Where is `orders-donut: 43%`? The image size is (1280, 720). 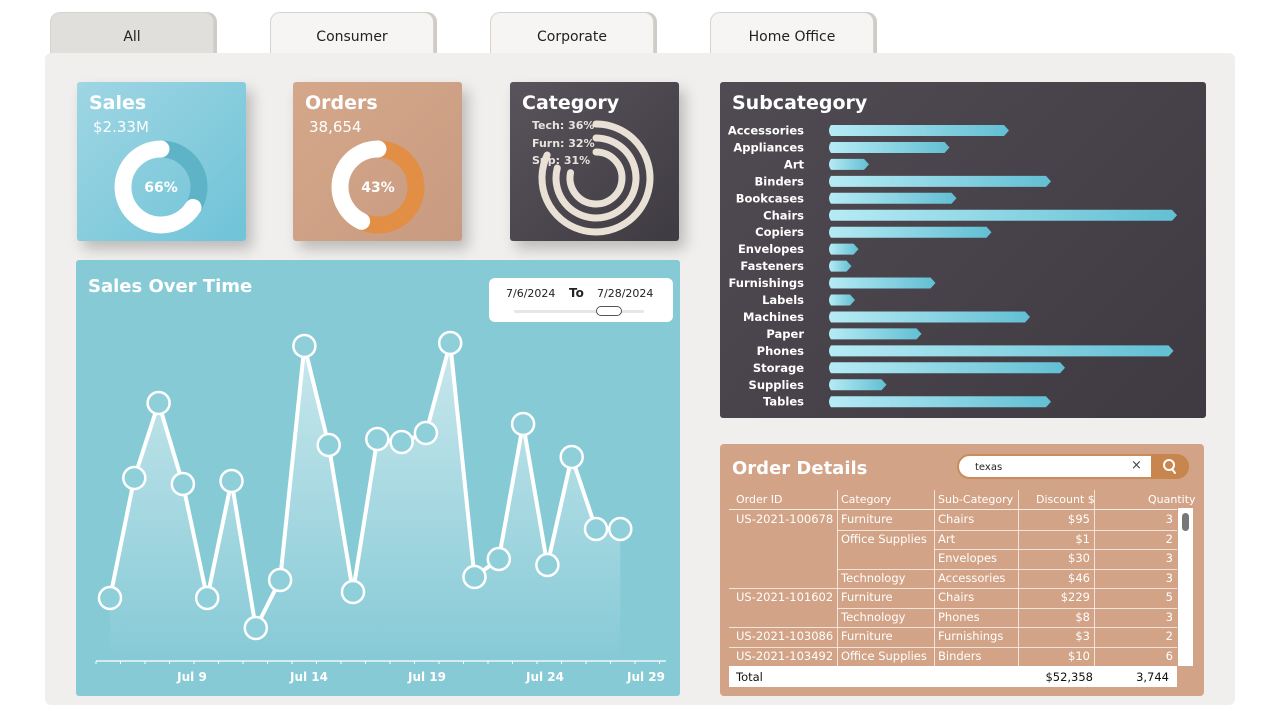
orders-donut: 43% is located at coordinates (378, 187).